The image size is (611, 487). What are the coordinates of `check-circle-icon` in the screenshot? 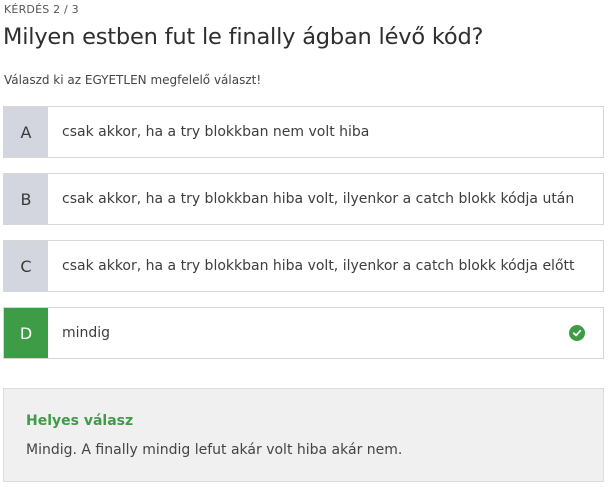 It's located at (577, 333).